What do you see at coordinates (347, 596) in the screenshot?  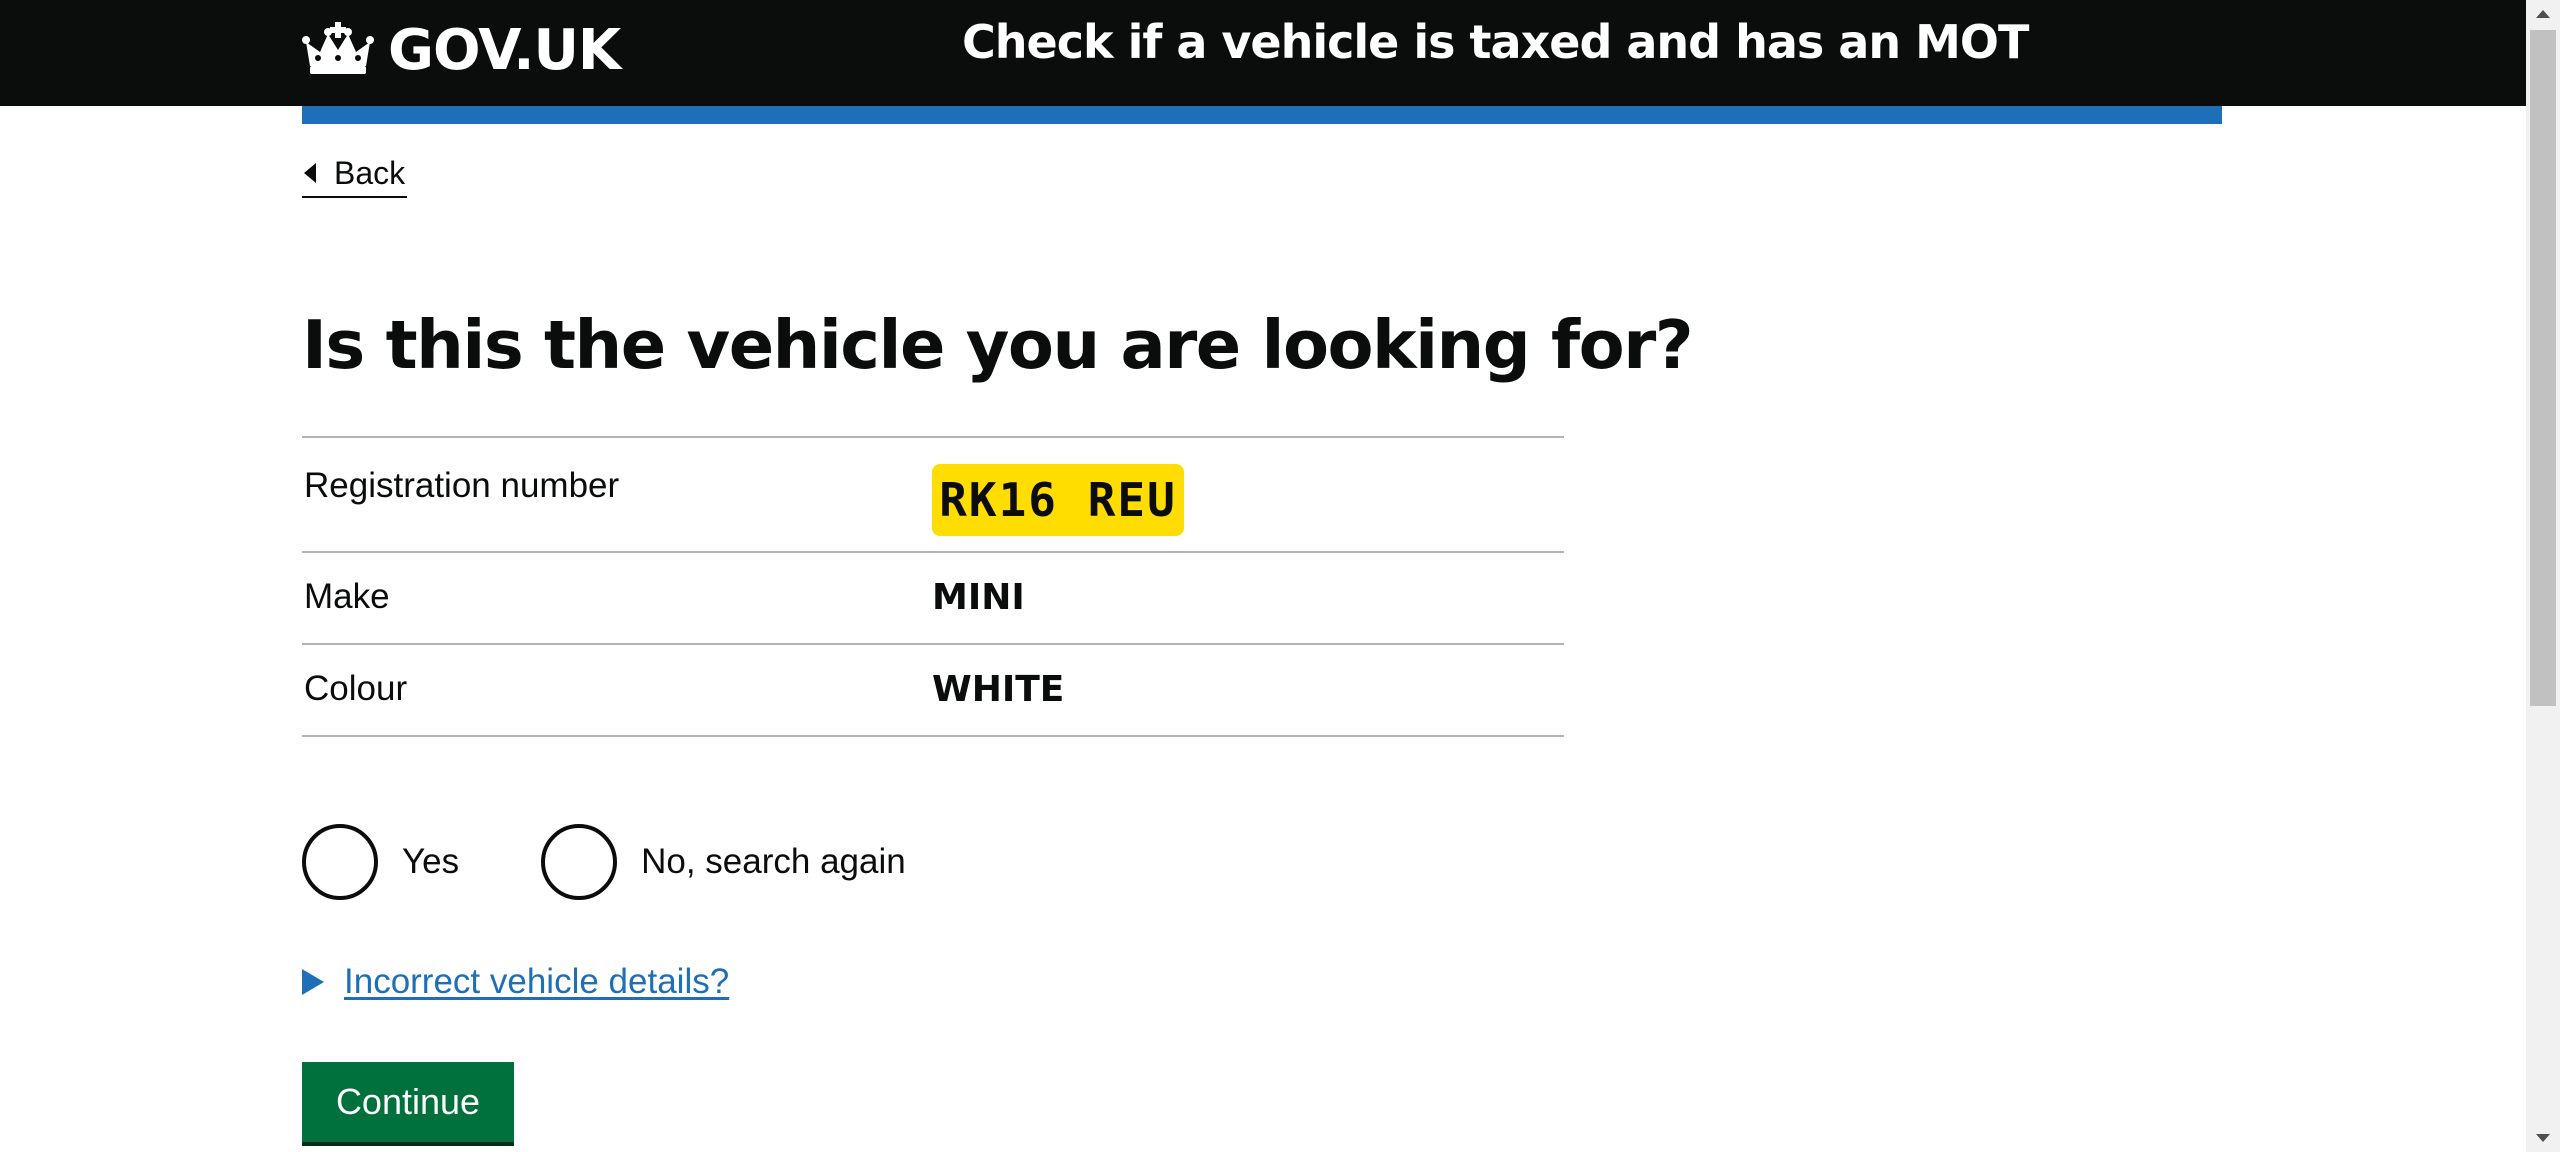 I see `make-key: Make` at bounding box center [347, 596].